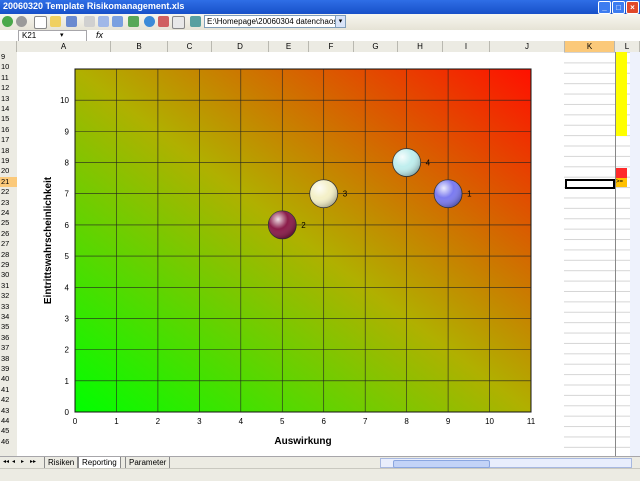 Image resolution: width=640 pixels, height=481 pixels. I want to click on row-header-27: 27, so click(8, 244).